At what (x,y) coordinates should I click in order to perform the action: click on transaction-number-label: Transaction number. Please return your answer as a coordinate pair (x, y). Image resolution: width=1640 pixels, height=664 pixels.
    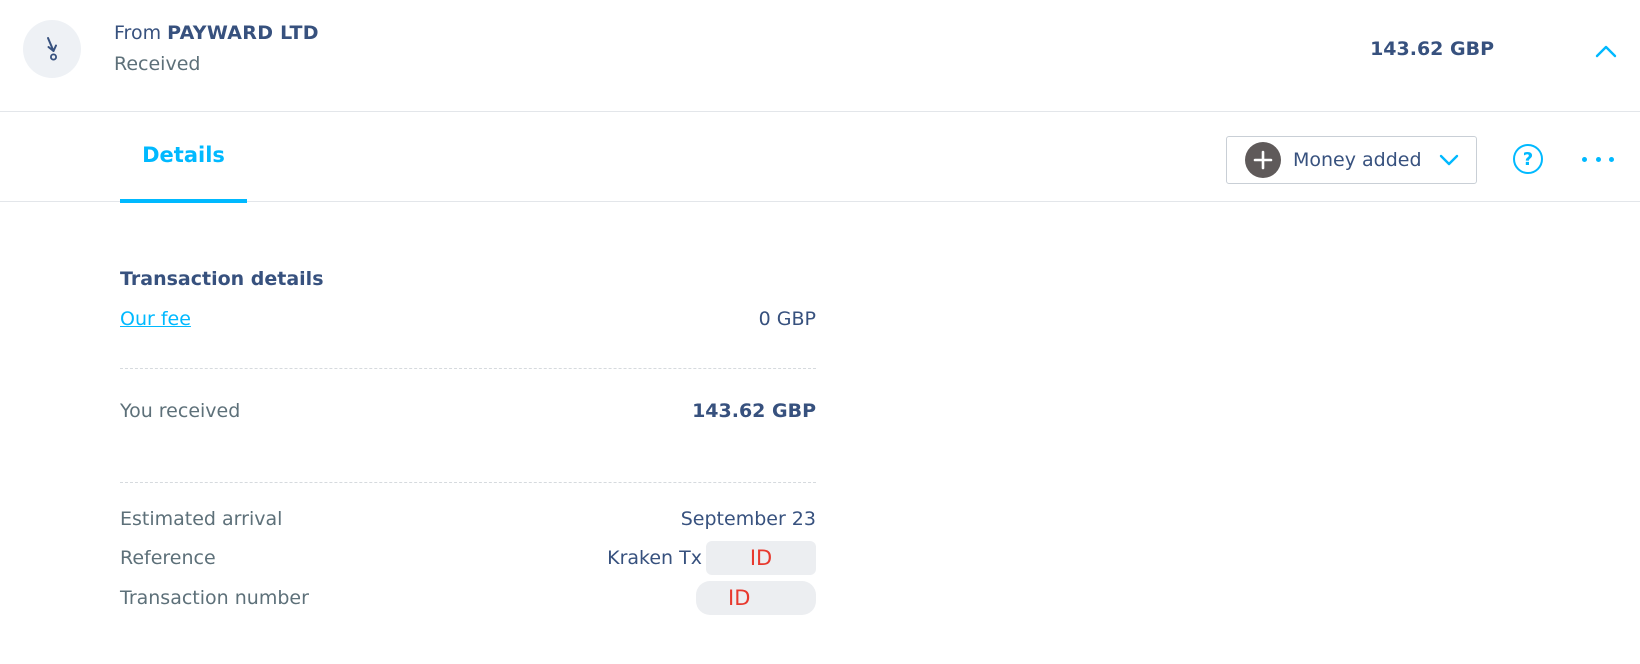
    Looking at the image, I should click on (214, 598).